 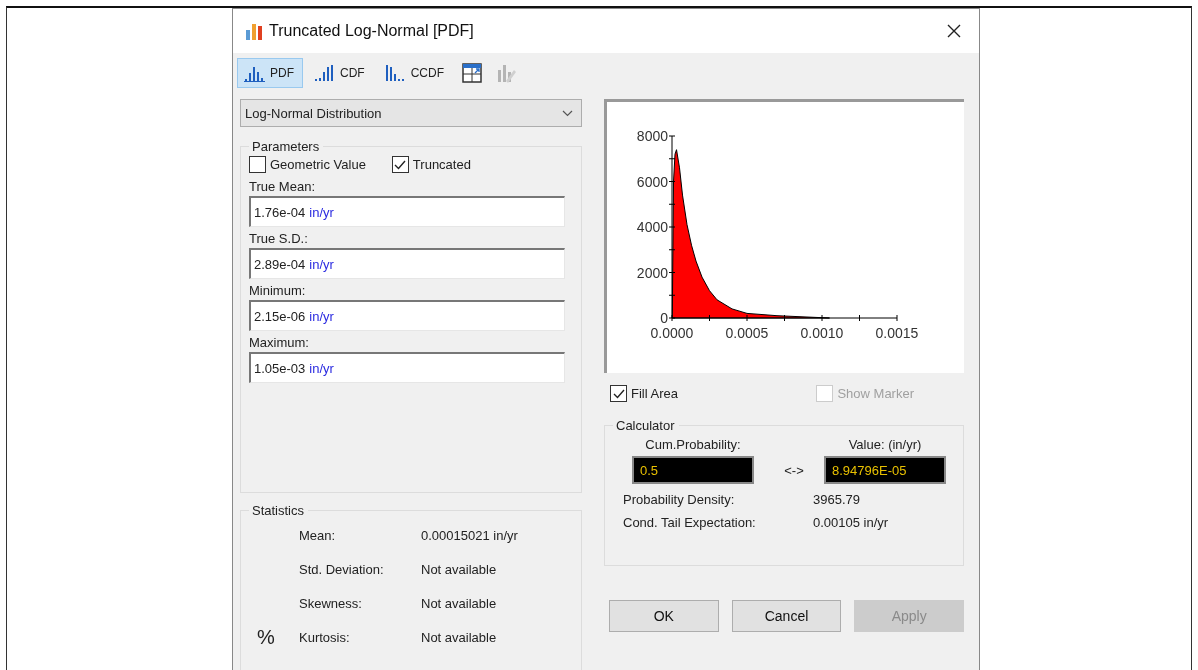 I want to click on field-label: Cum.Probability:, so click(x=693, y=444).